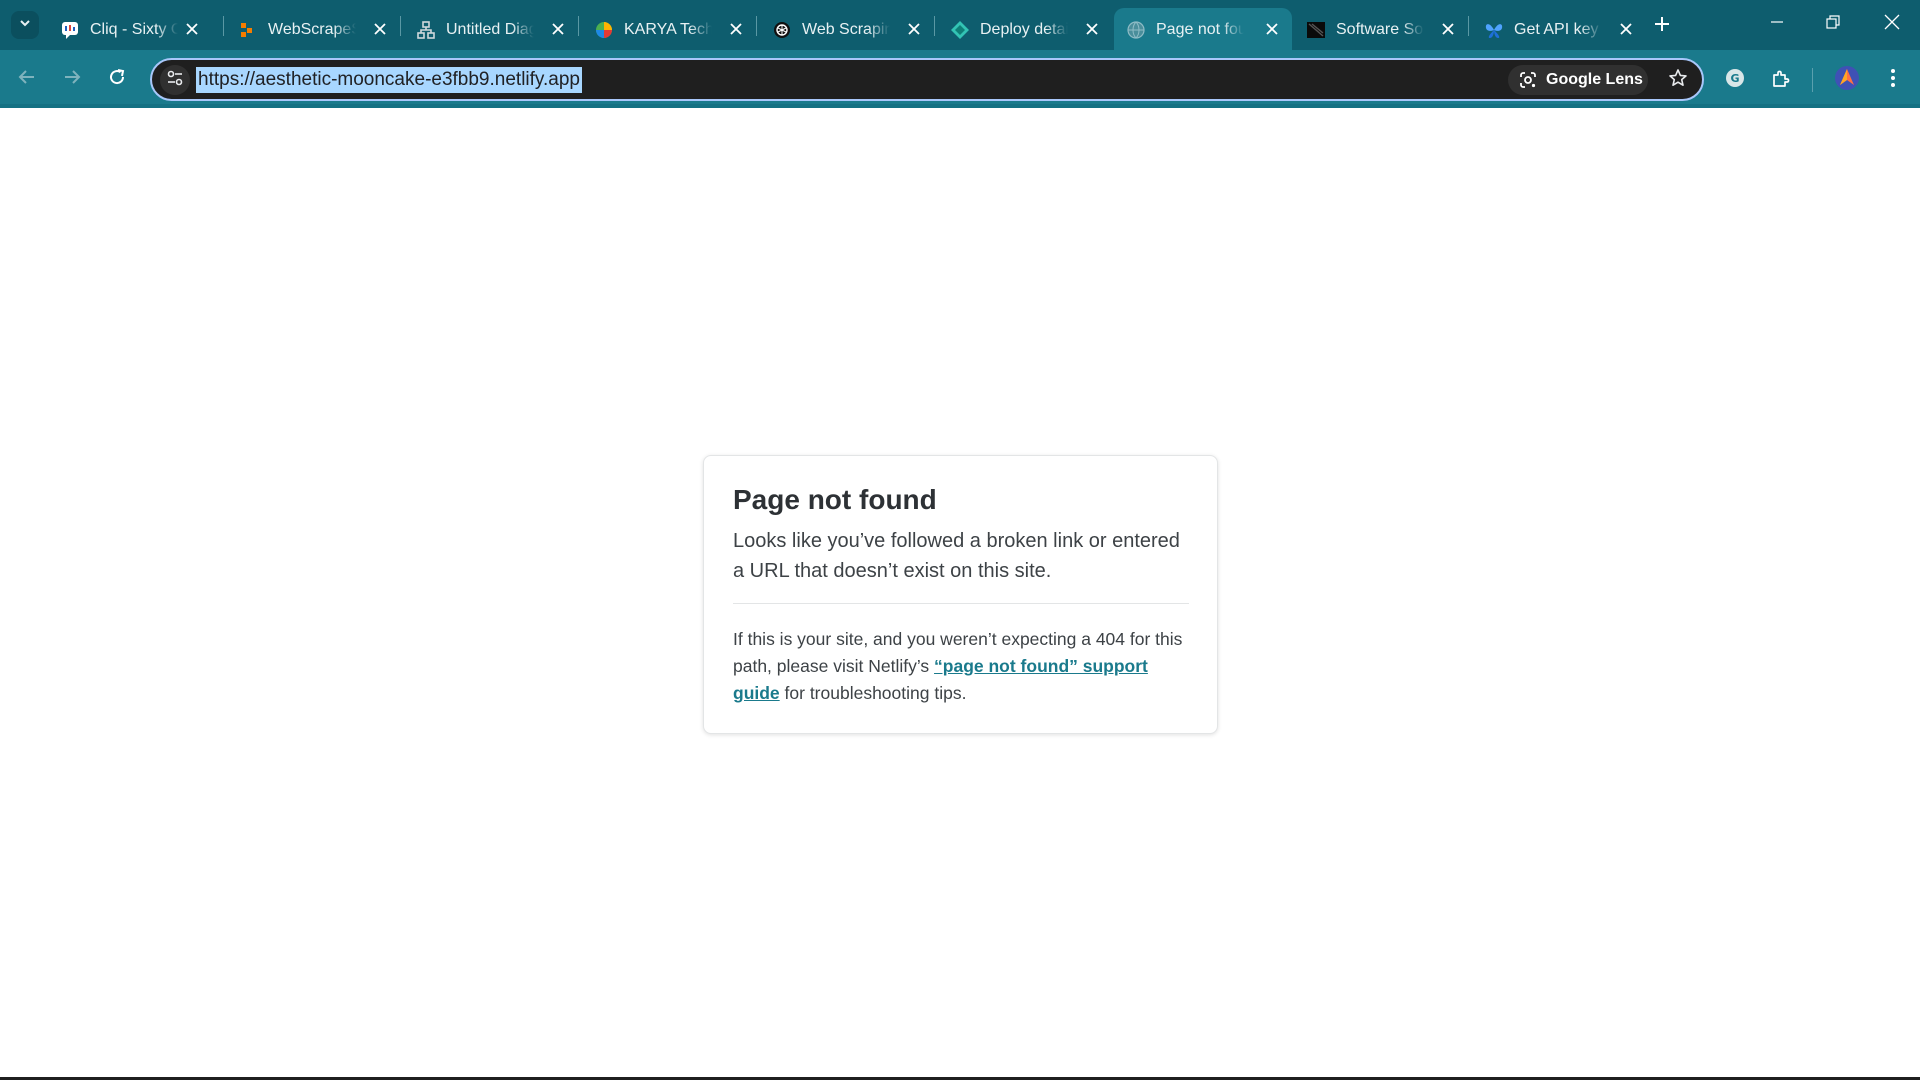 The width and height of the screenshot is (1920, 1080). Describe the element at coordinates (782, 30) in the screenshot. I see `openai-icon` at that location.